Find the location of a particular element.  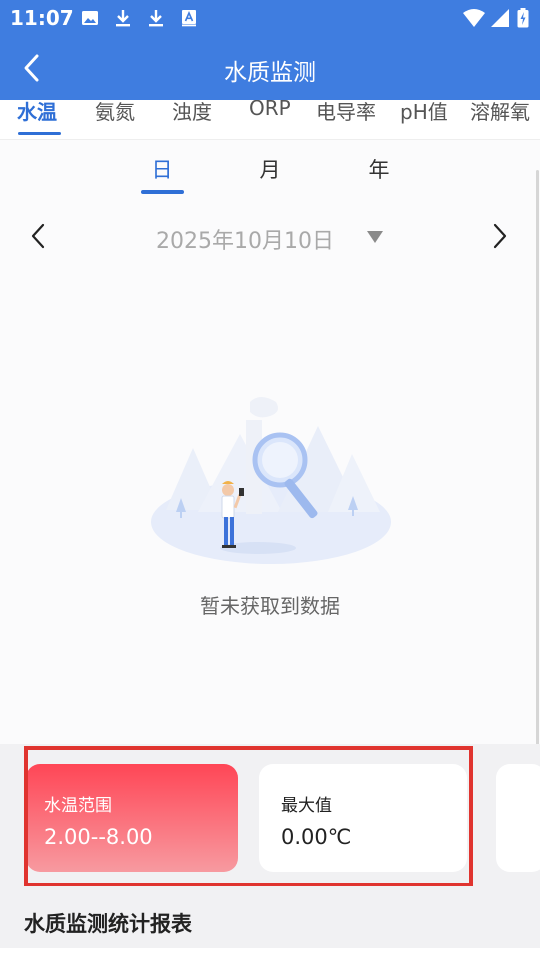

chevron-right-icon is located at coordinates (500, 236).